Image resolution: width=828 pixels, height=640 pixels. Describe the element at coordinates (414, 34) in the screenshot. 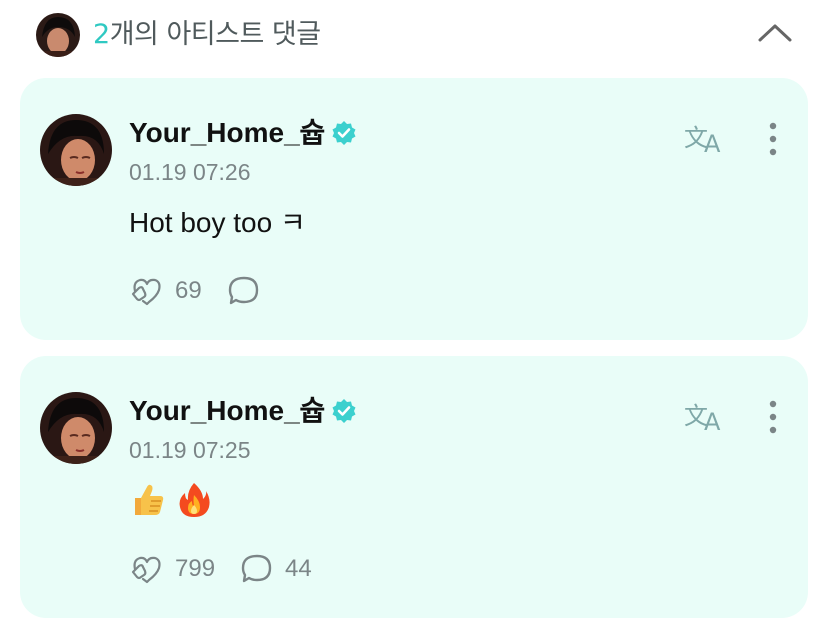

I see `artist-comments-header: 2개의 아티스트 댓글` at that location.